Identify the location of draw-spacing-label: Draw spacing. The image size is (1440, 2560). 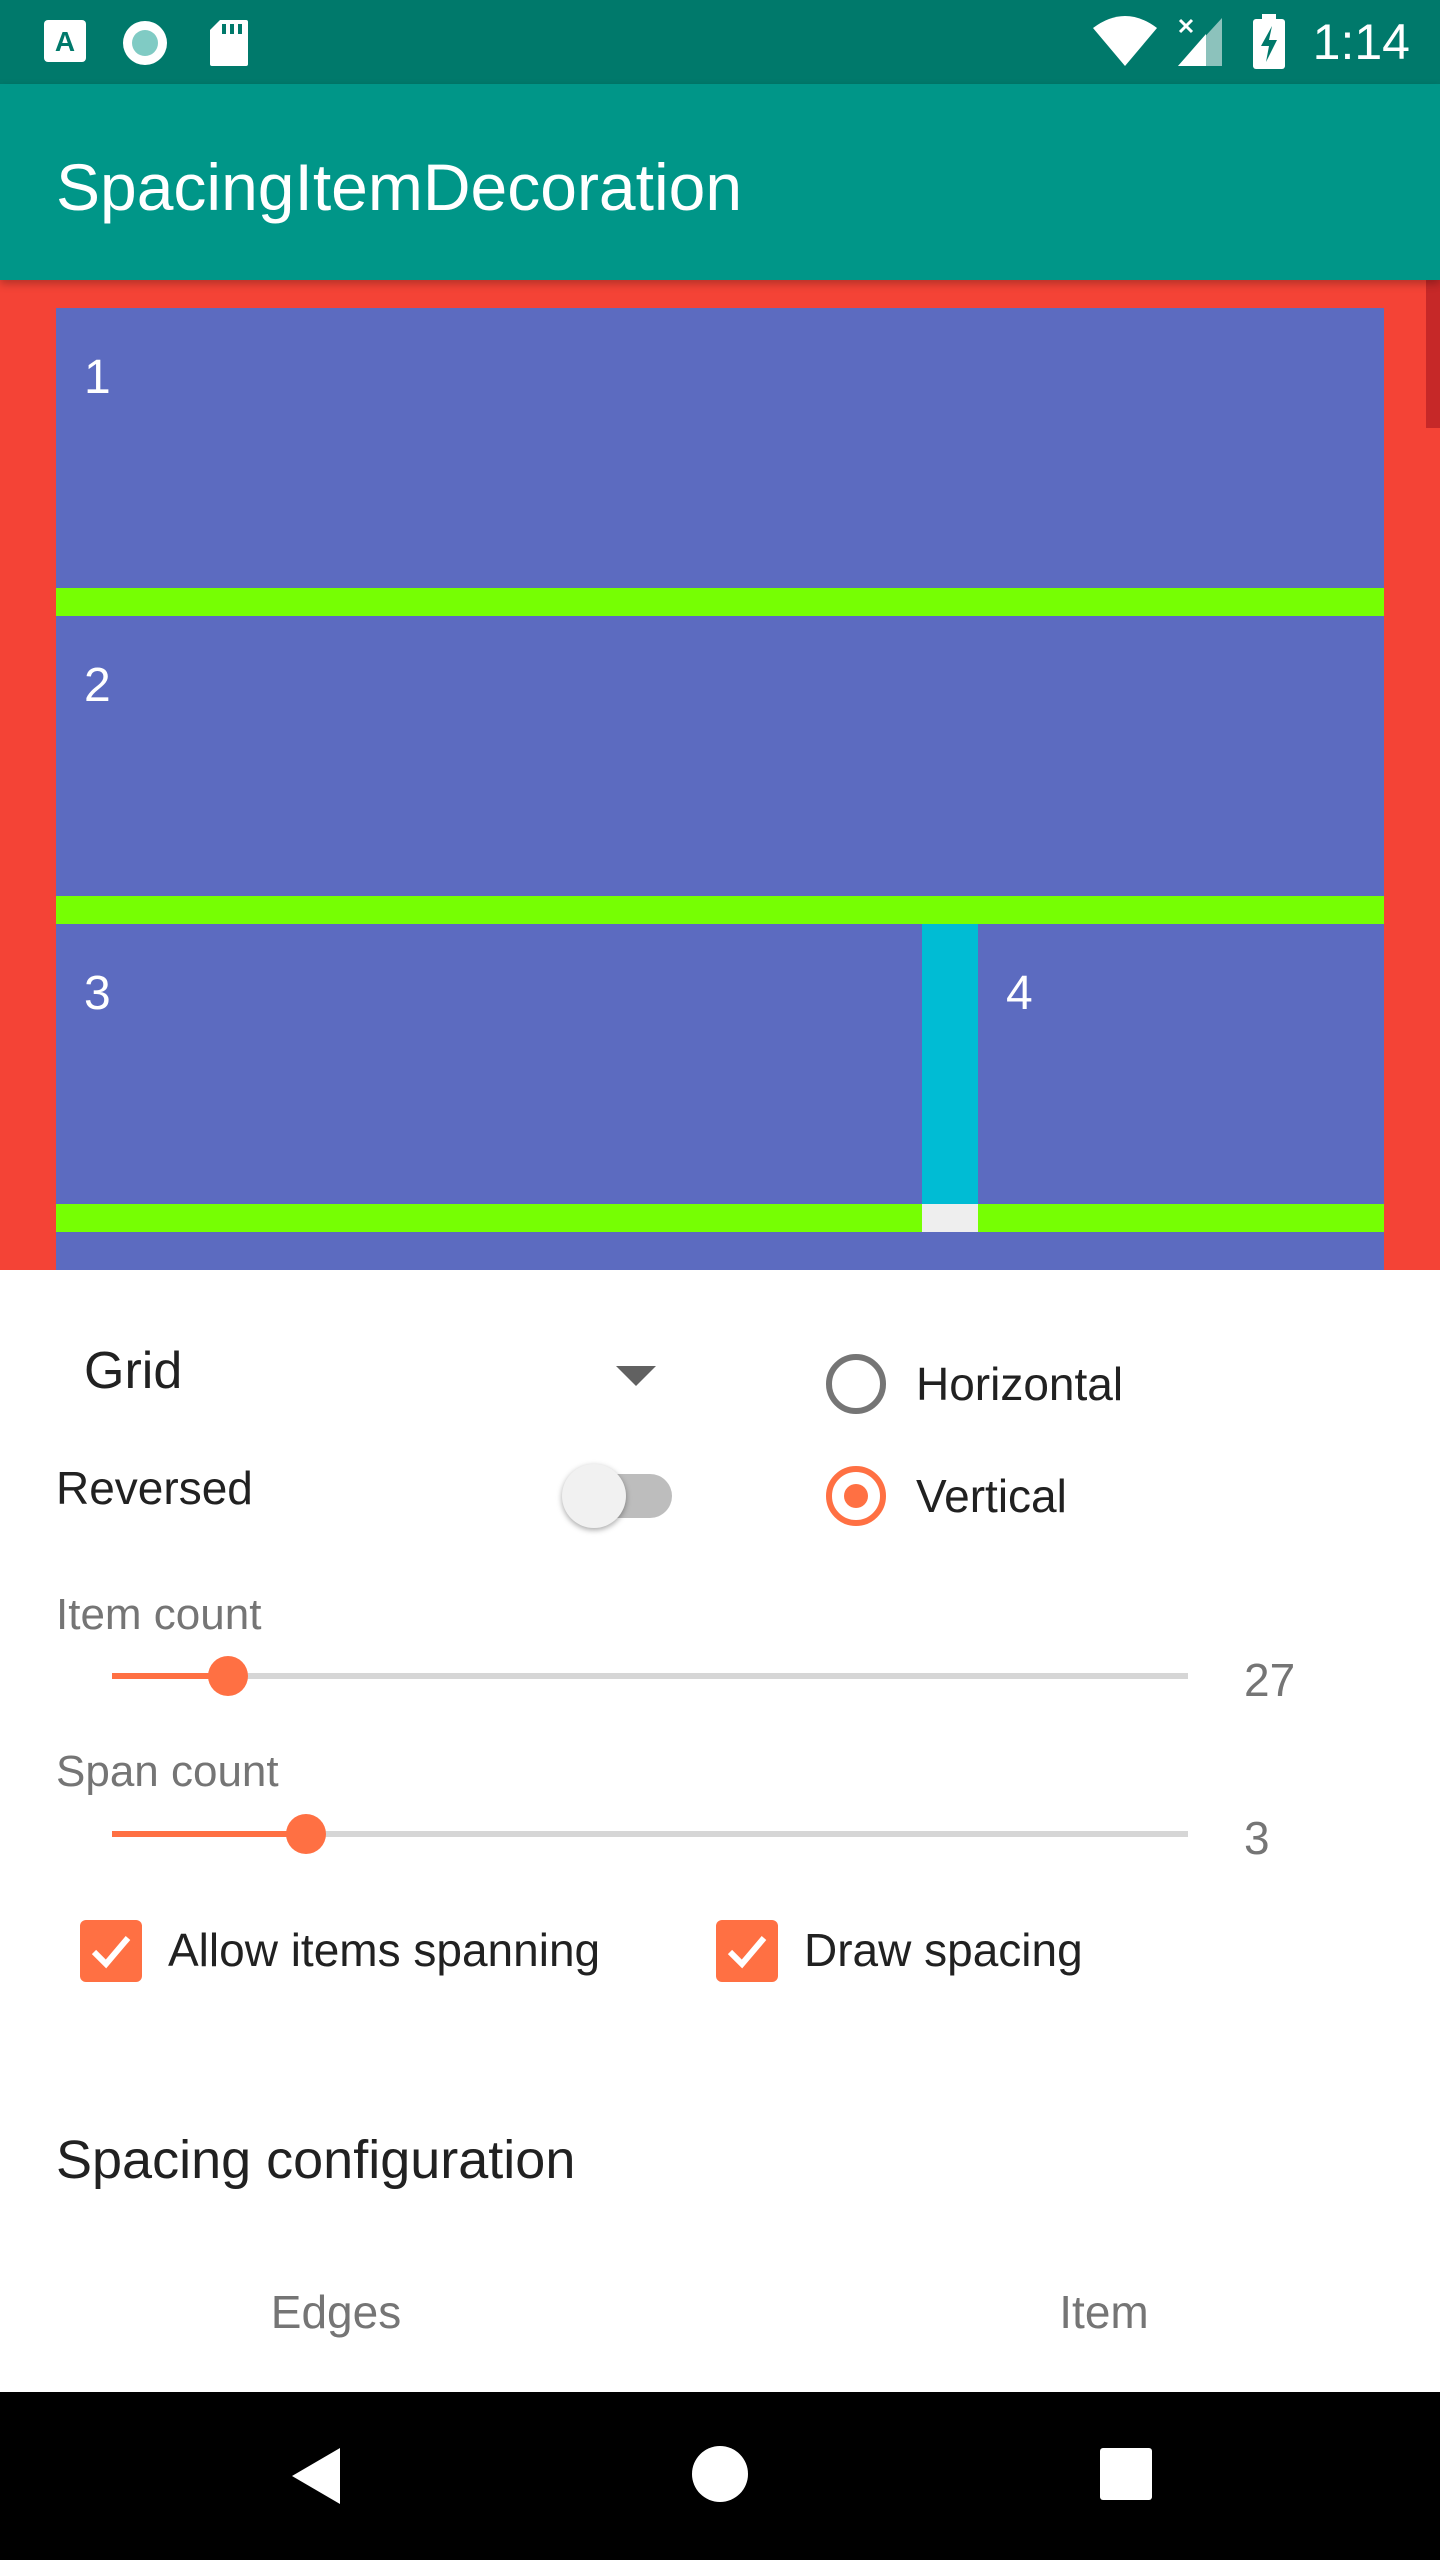
(943, 1950).